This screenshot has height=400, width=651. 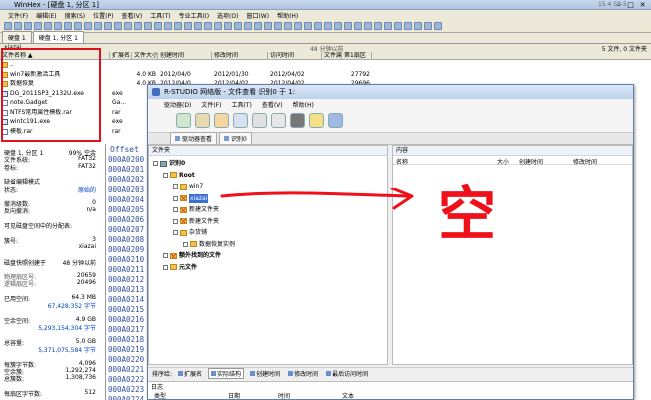 What do you see at coordinates (177, 104) in the screenshot?
I see `rstudio-menu-item-0: 驱动器(D)` at bounding box center [177, 104].